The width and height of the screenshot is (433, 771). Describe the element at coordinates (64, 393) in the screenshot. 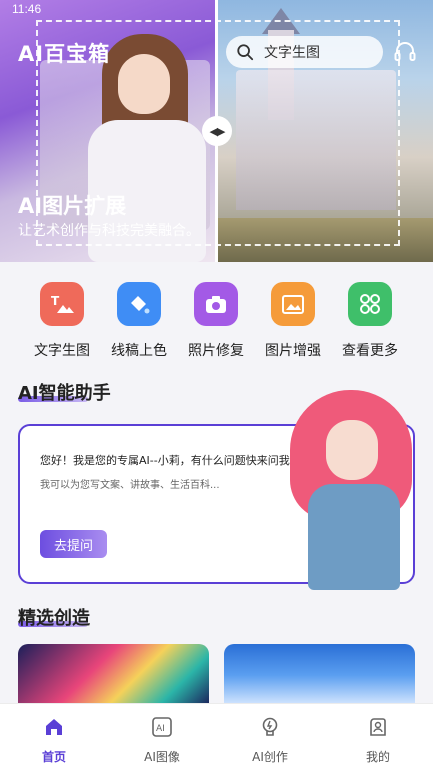

I see `ai-assistant-title: AI智能助手` at that location.